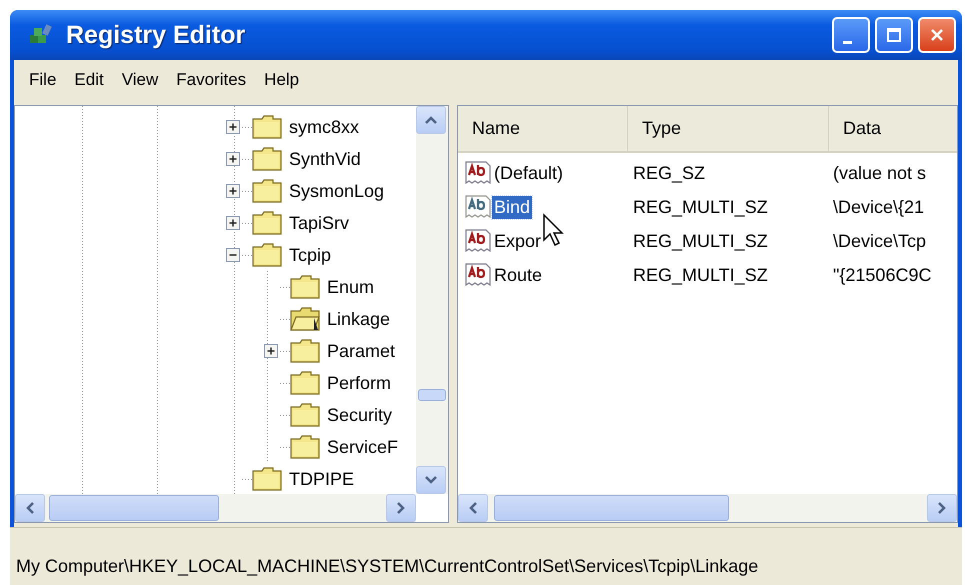  What do you see at coordinates (518, 275) in the screenshot?
I see `value-name: Route` at bounding box center [518, 275].